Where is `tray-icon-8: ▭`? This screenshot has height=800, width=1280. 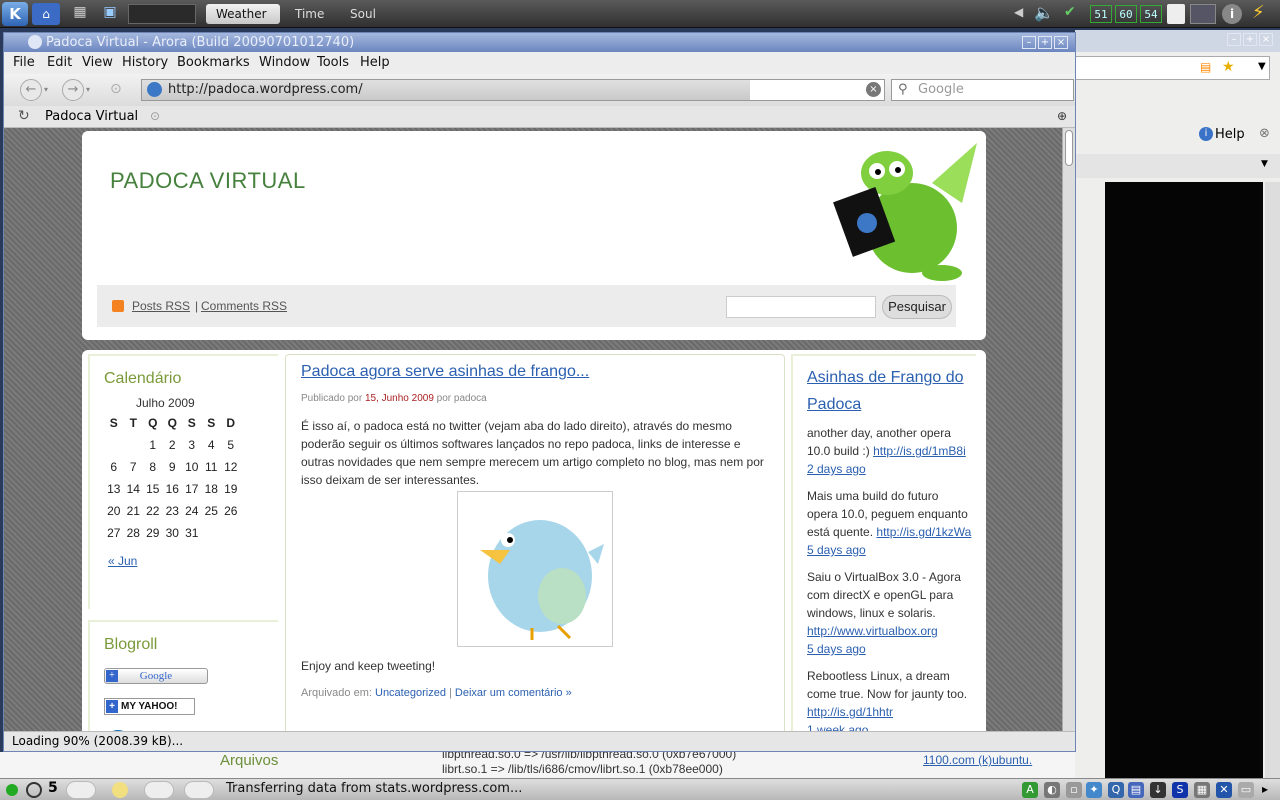 tray-icon-8: ▭ is located at coordinates (1246, 790).